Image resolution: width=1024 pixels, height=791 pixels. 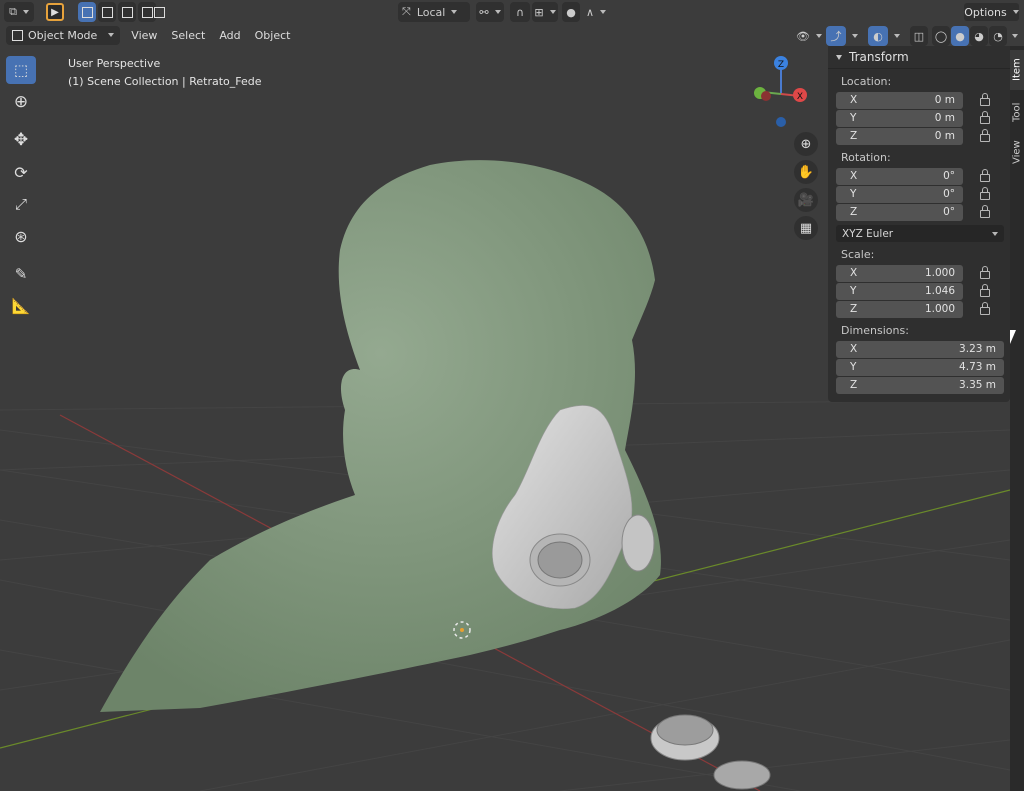 What do you see at coordinates (638, 543) in the screenshot?
I see `mask-filter-right` at bounding box center [638, 543].